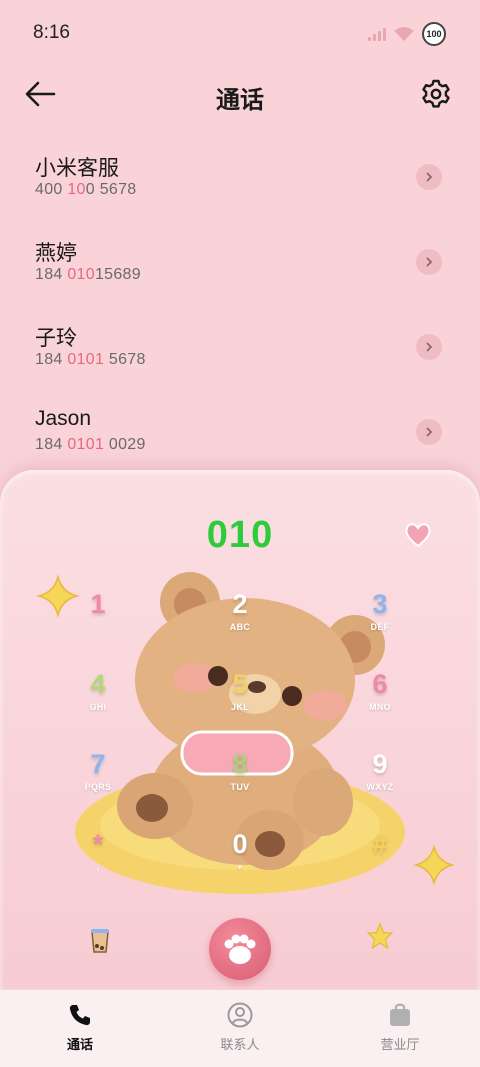 The width and height of the screenshot is (480, 1067). Describe the element at coordinates (380, 621) in the screenshot. I see `dialpad-key-3: 3 DEF` at that location.